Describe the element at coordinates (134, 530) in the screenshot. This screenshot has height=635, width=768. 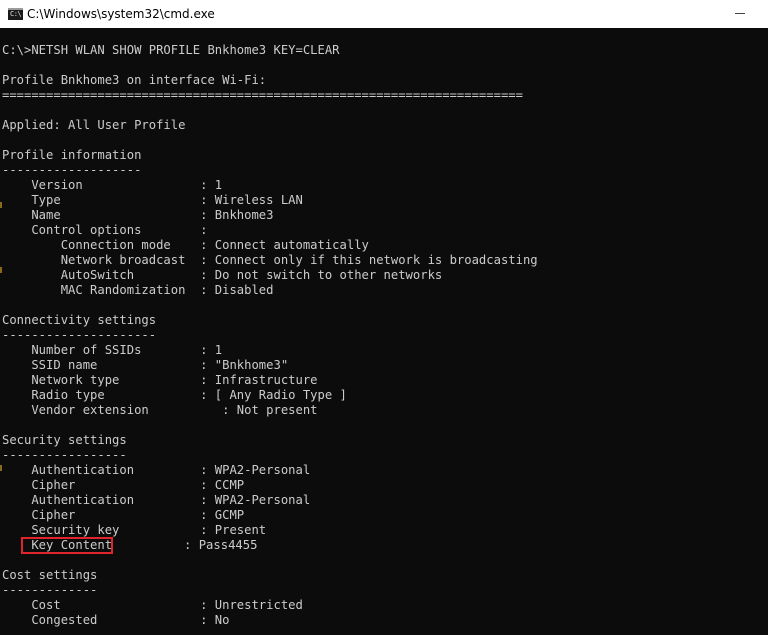
I see `security-row: Security key : Present` at that location.